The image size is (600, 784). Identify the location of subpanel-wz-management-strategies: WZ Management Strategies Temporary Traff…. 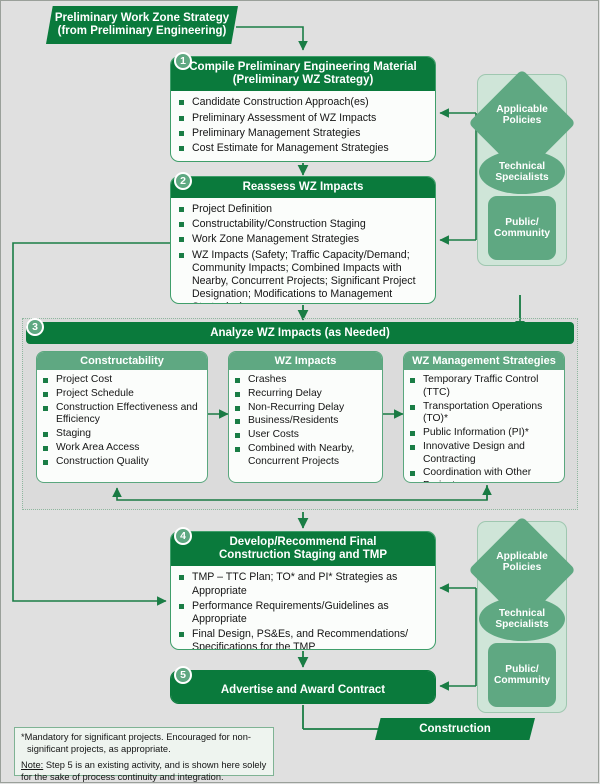
(484, 417).